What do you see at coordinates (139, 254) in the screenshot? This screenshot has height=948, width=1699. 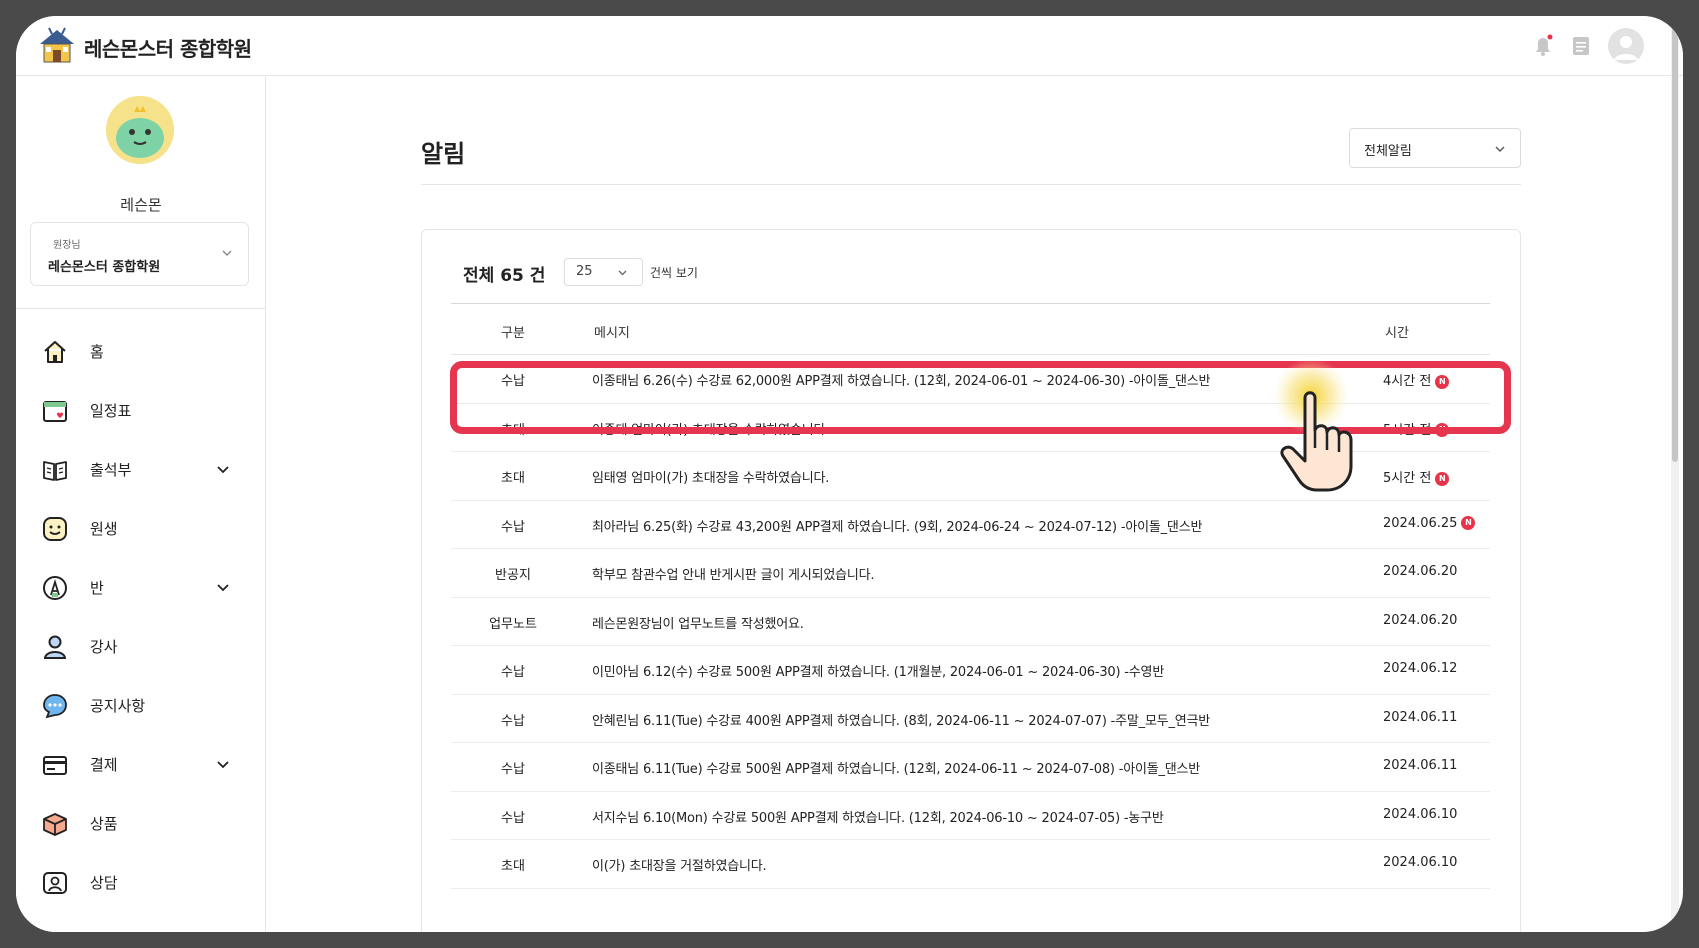 I see `academy-selector: 원장님 레슨몬스터 종합학원` at bounding box center [139, 254].